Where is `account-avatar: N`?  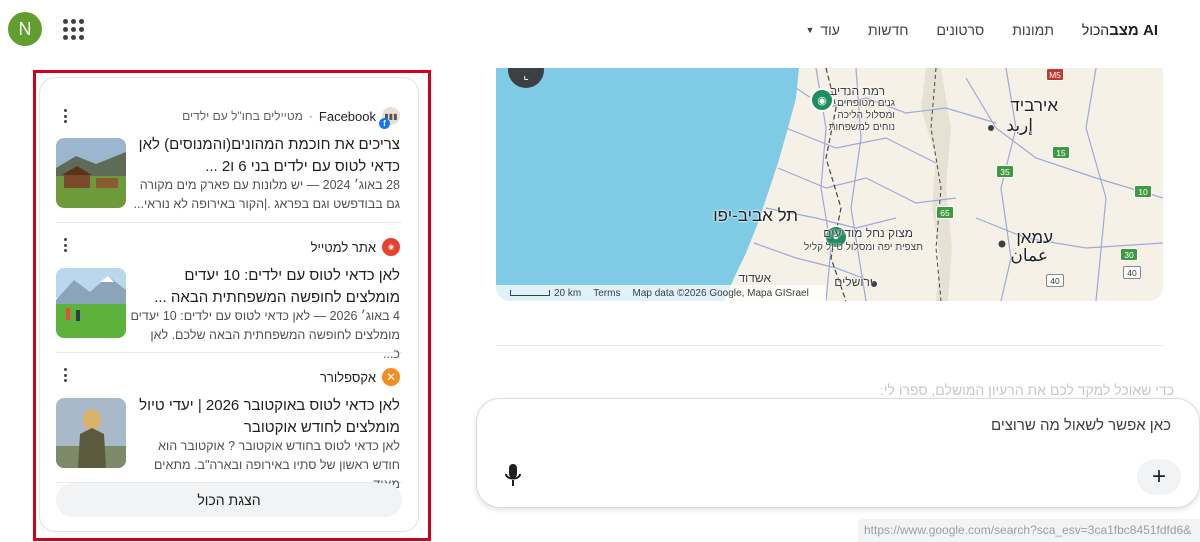
account-avatar: N is located at coordinates (25, 29).